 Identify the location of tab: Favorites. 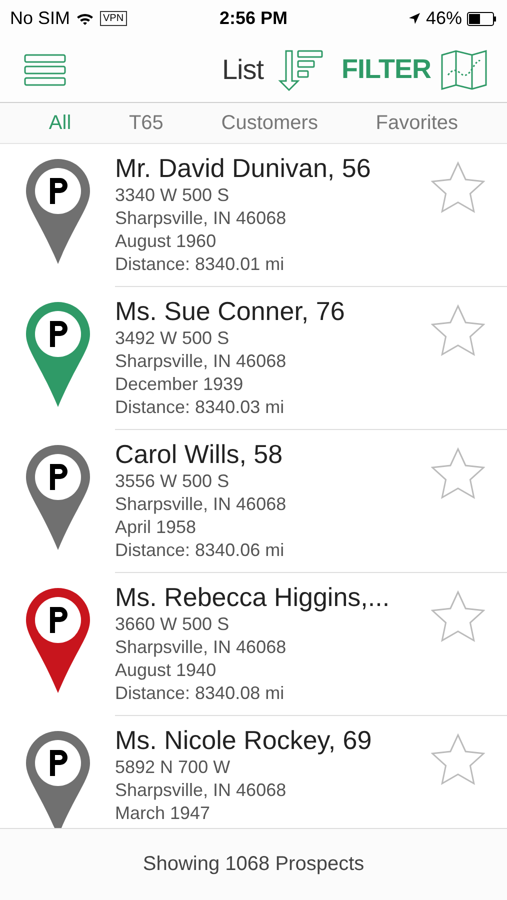
(417, 123).